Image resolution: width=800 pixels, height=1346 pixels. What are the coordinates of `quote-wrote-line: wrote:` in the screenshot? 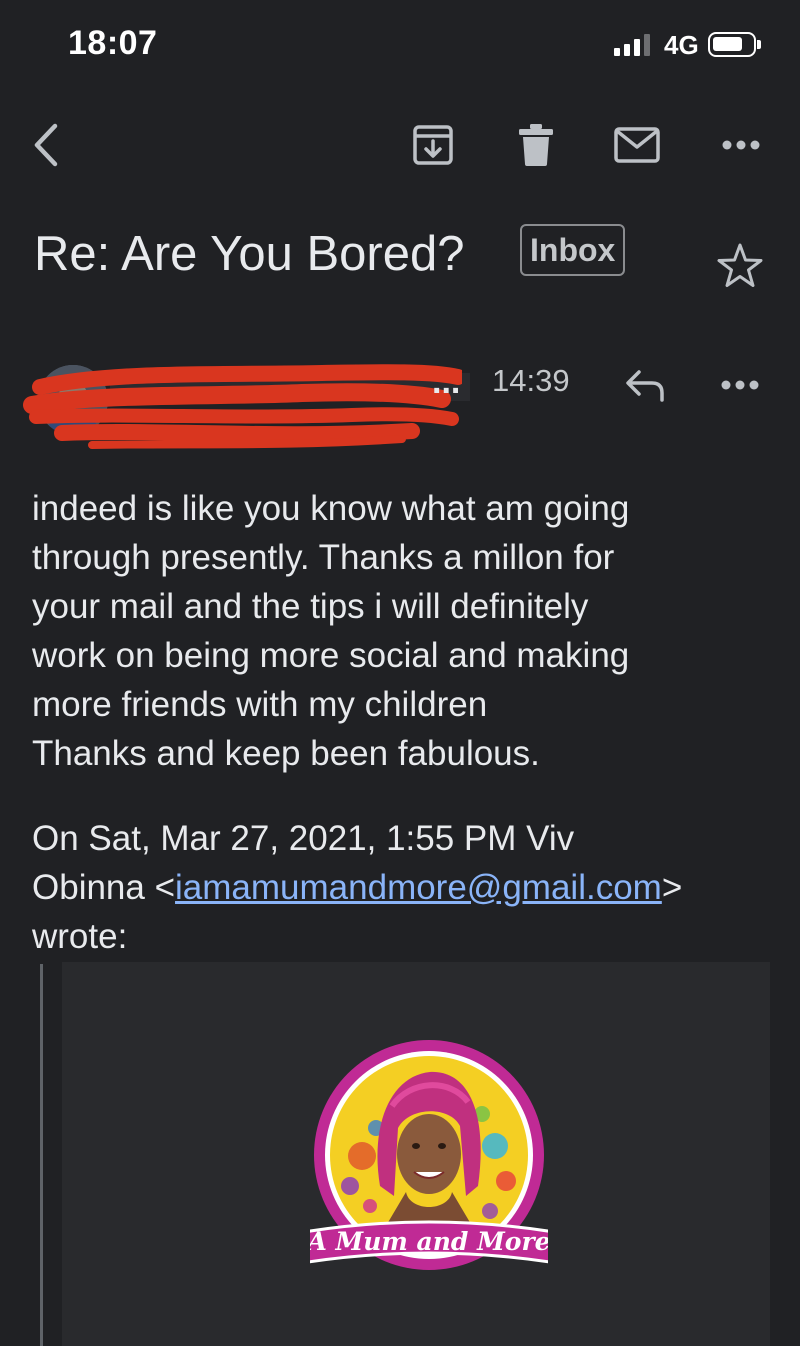 It's located at (80, 936).